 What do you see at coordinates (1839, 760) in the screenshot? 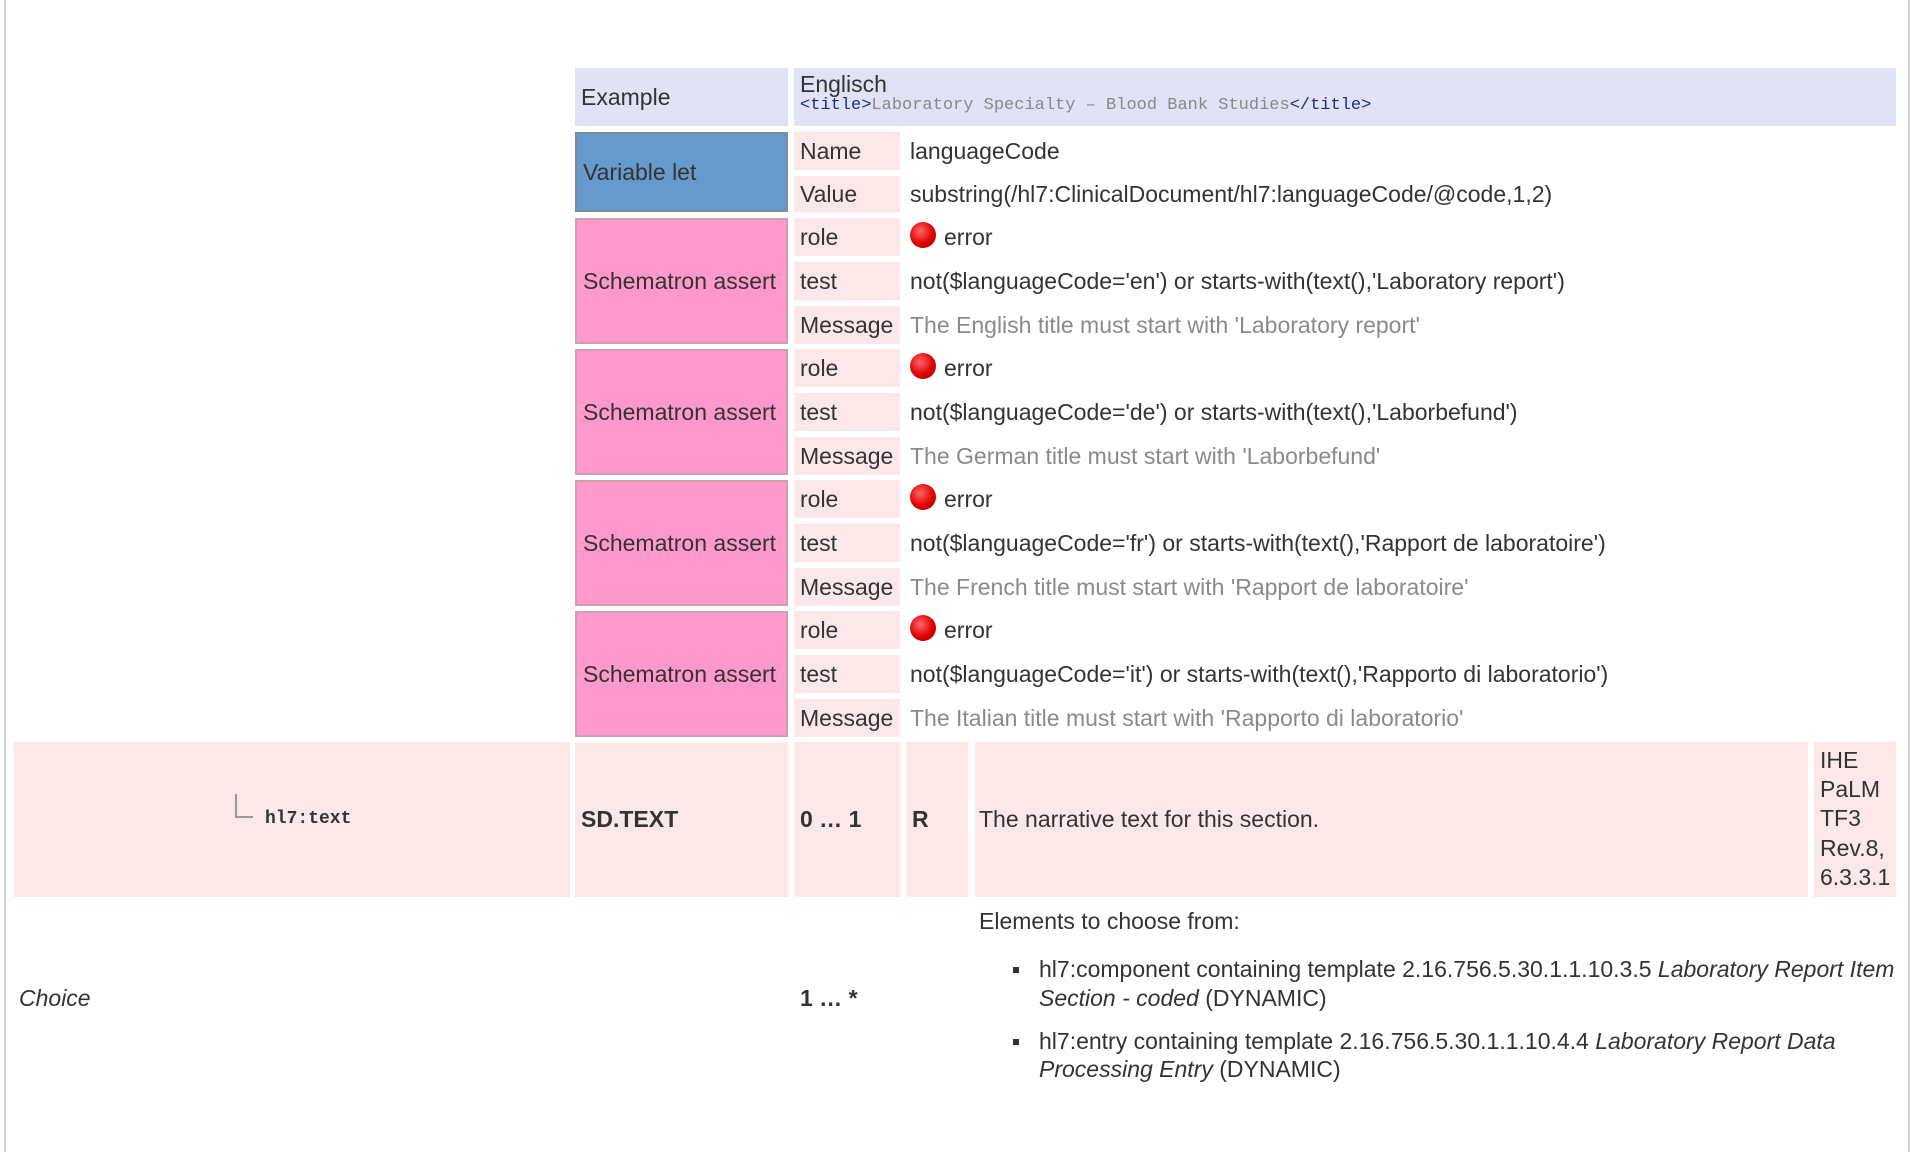
I see `source-line: IHE` at bounding box center [1839, 760].